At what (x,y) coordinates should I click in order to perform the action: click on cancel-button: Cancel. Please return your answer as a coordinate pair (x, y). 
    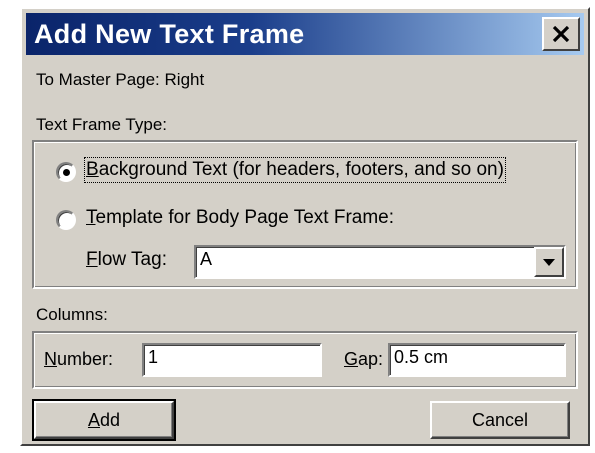
    Looking at the image, I should click on (500, 420).